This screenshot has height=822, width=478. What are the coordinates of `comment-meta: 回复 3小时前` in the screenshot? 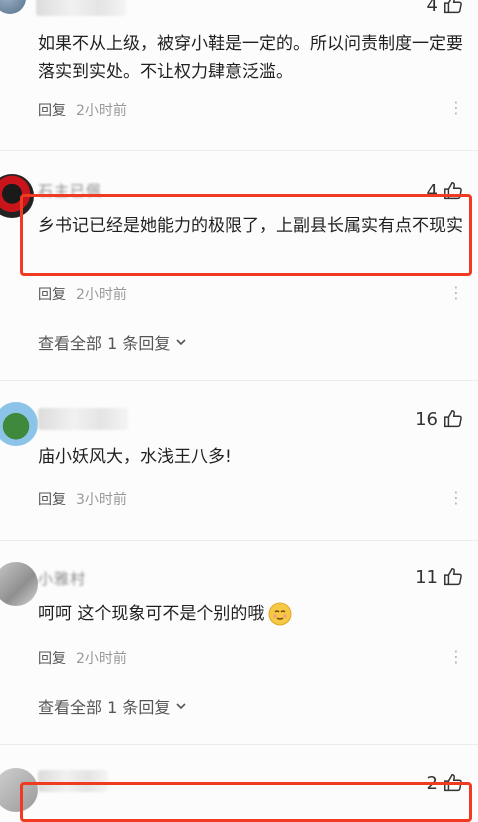 It's located at (82, 499).